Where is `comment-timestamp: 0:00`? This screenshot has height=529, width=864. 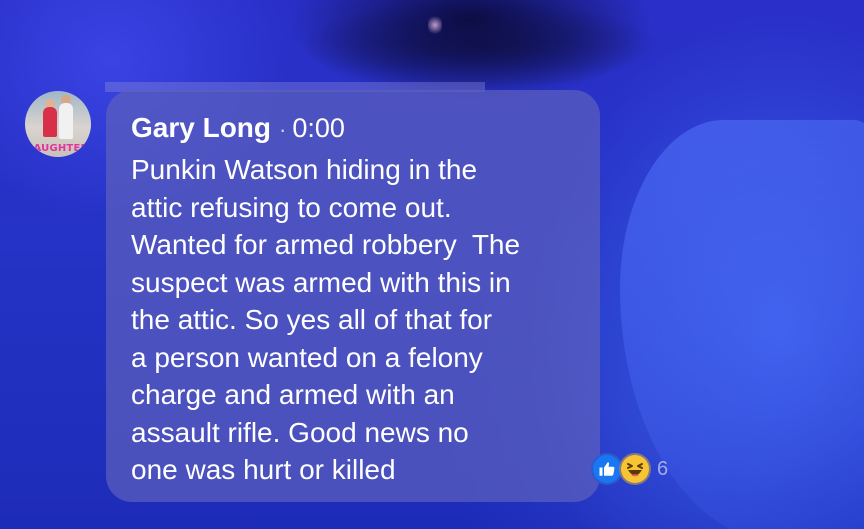 comment-timestamp: 0:00 is located at coordinates (318, 128).